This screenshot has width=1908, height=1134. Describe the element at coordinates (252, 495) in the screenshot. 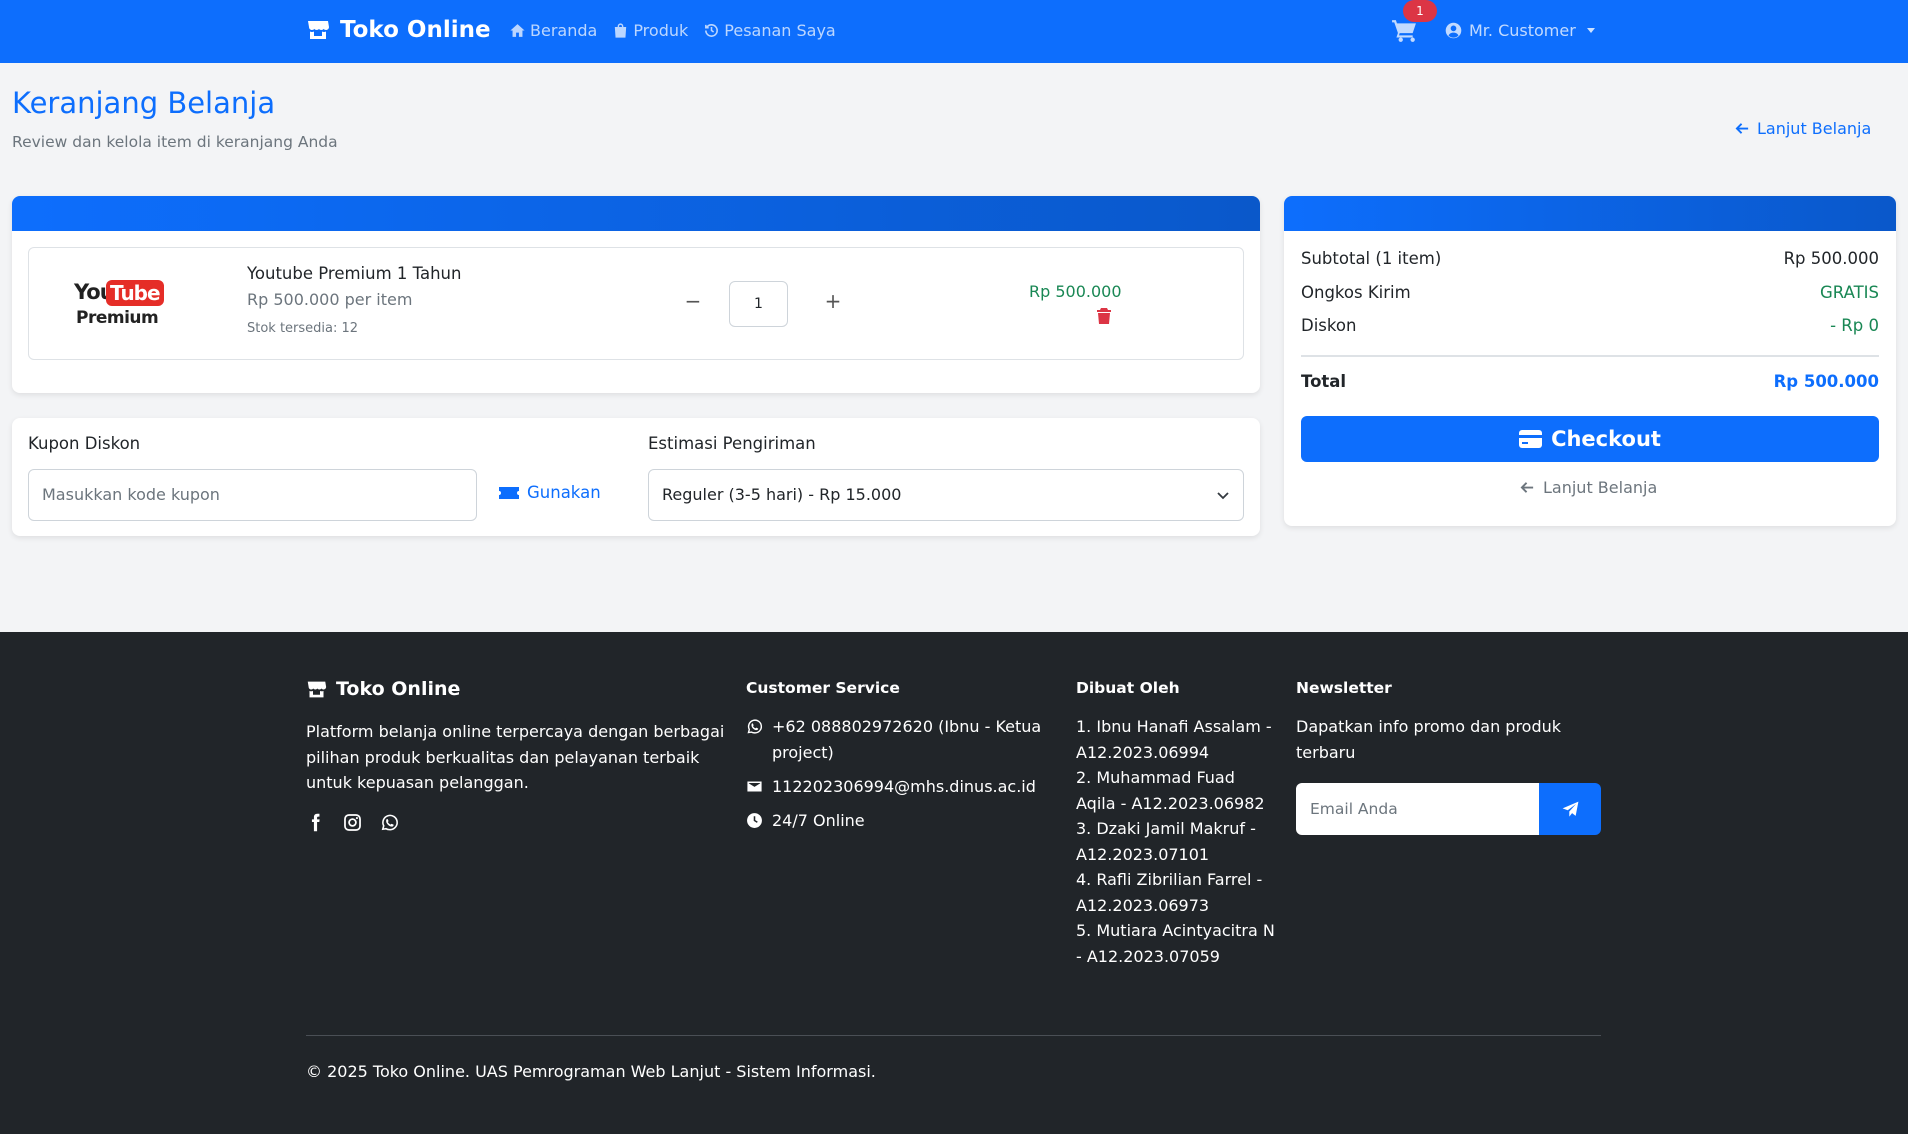

I see `coupon-input: Masukkan kode kupon` at that location.